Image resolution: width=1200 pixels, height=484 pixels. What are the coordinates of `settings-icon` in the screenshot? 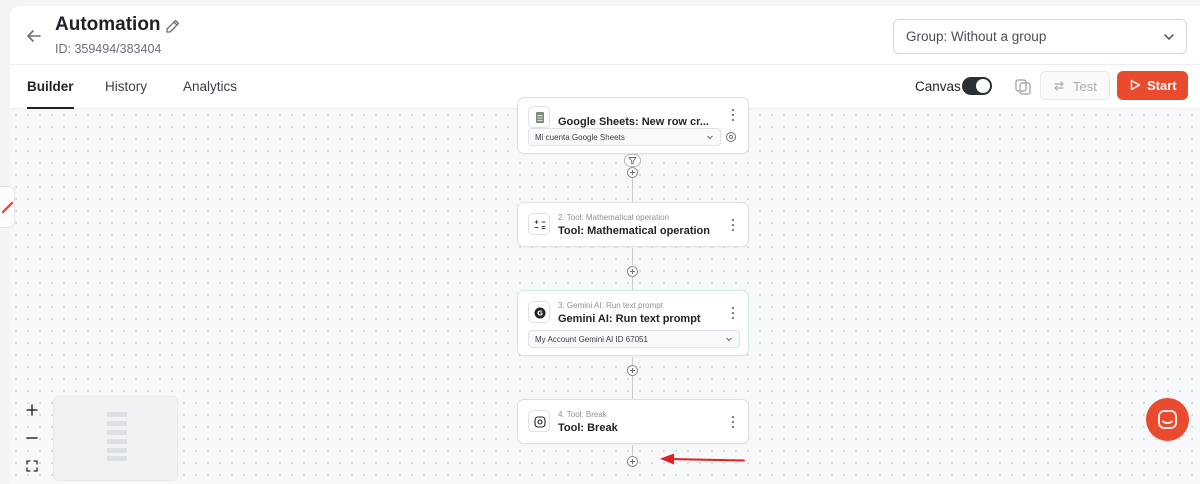 It's located at (731, 137).